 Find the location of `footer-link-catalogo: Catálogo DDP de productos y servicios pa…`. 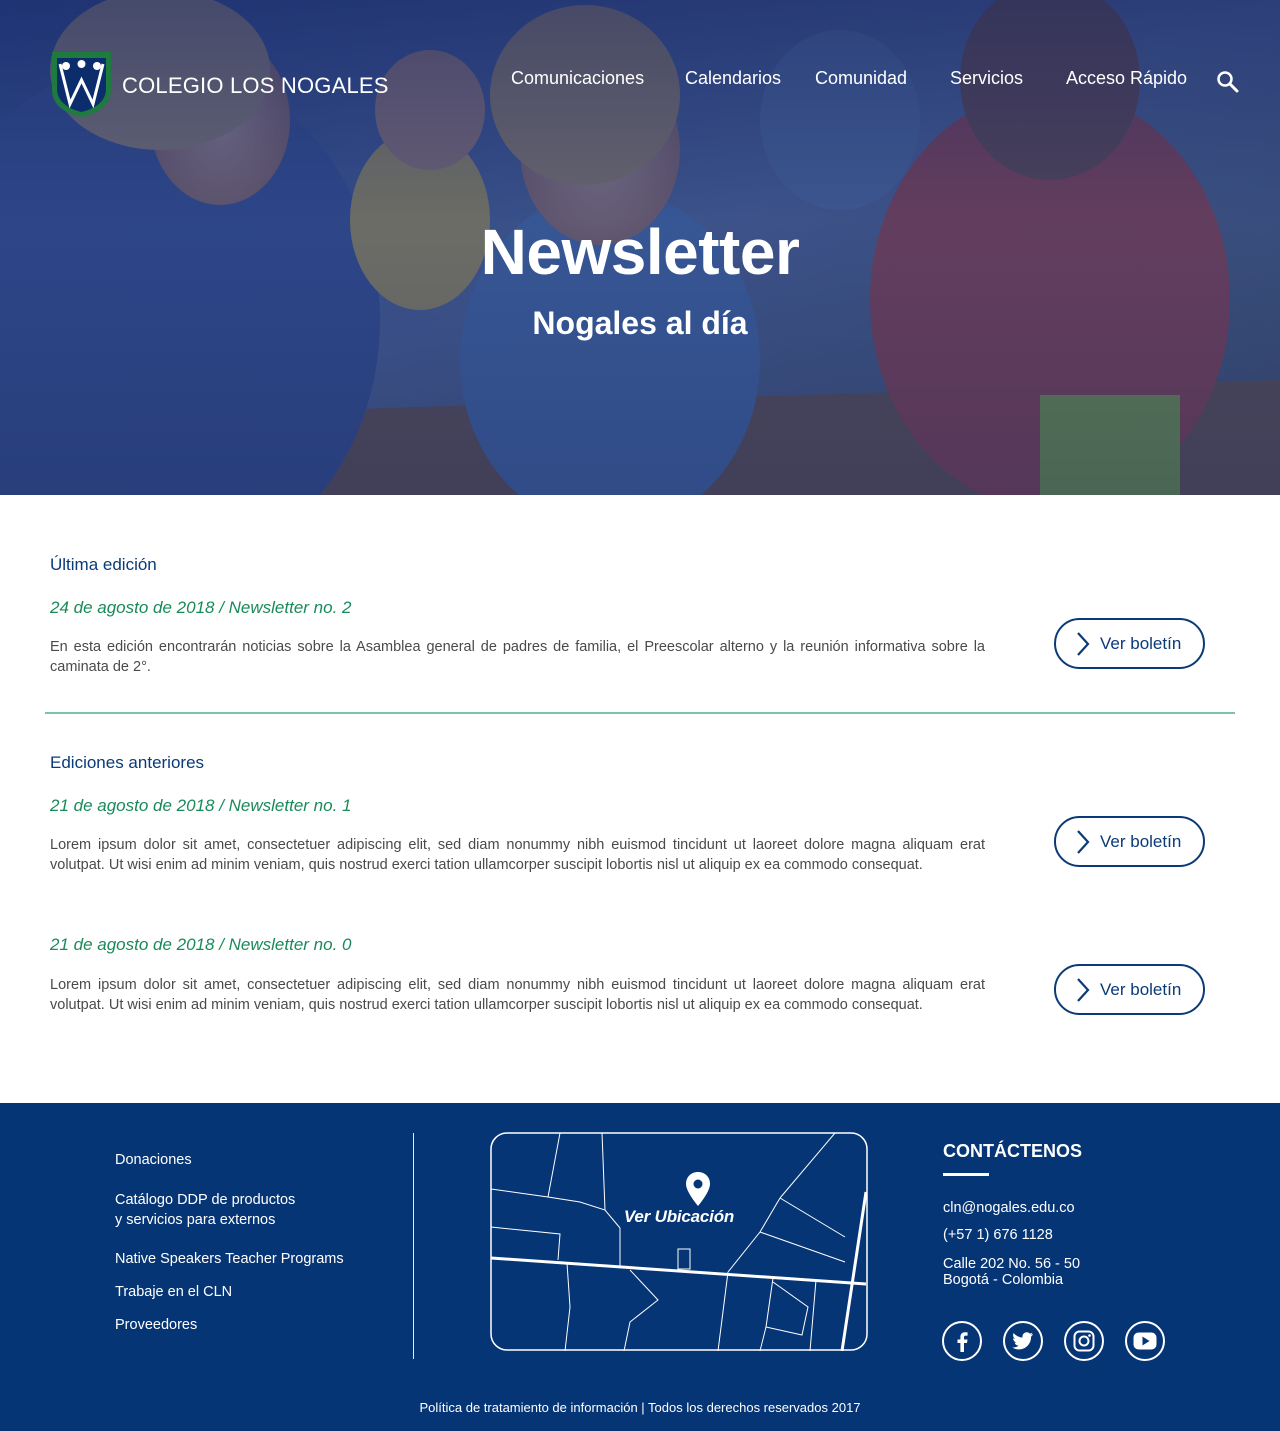

footer-link-catalogo: Catálogo DDP de productos y servicios pa… is located at coordinates (205, 1210).